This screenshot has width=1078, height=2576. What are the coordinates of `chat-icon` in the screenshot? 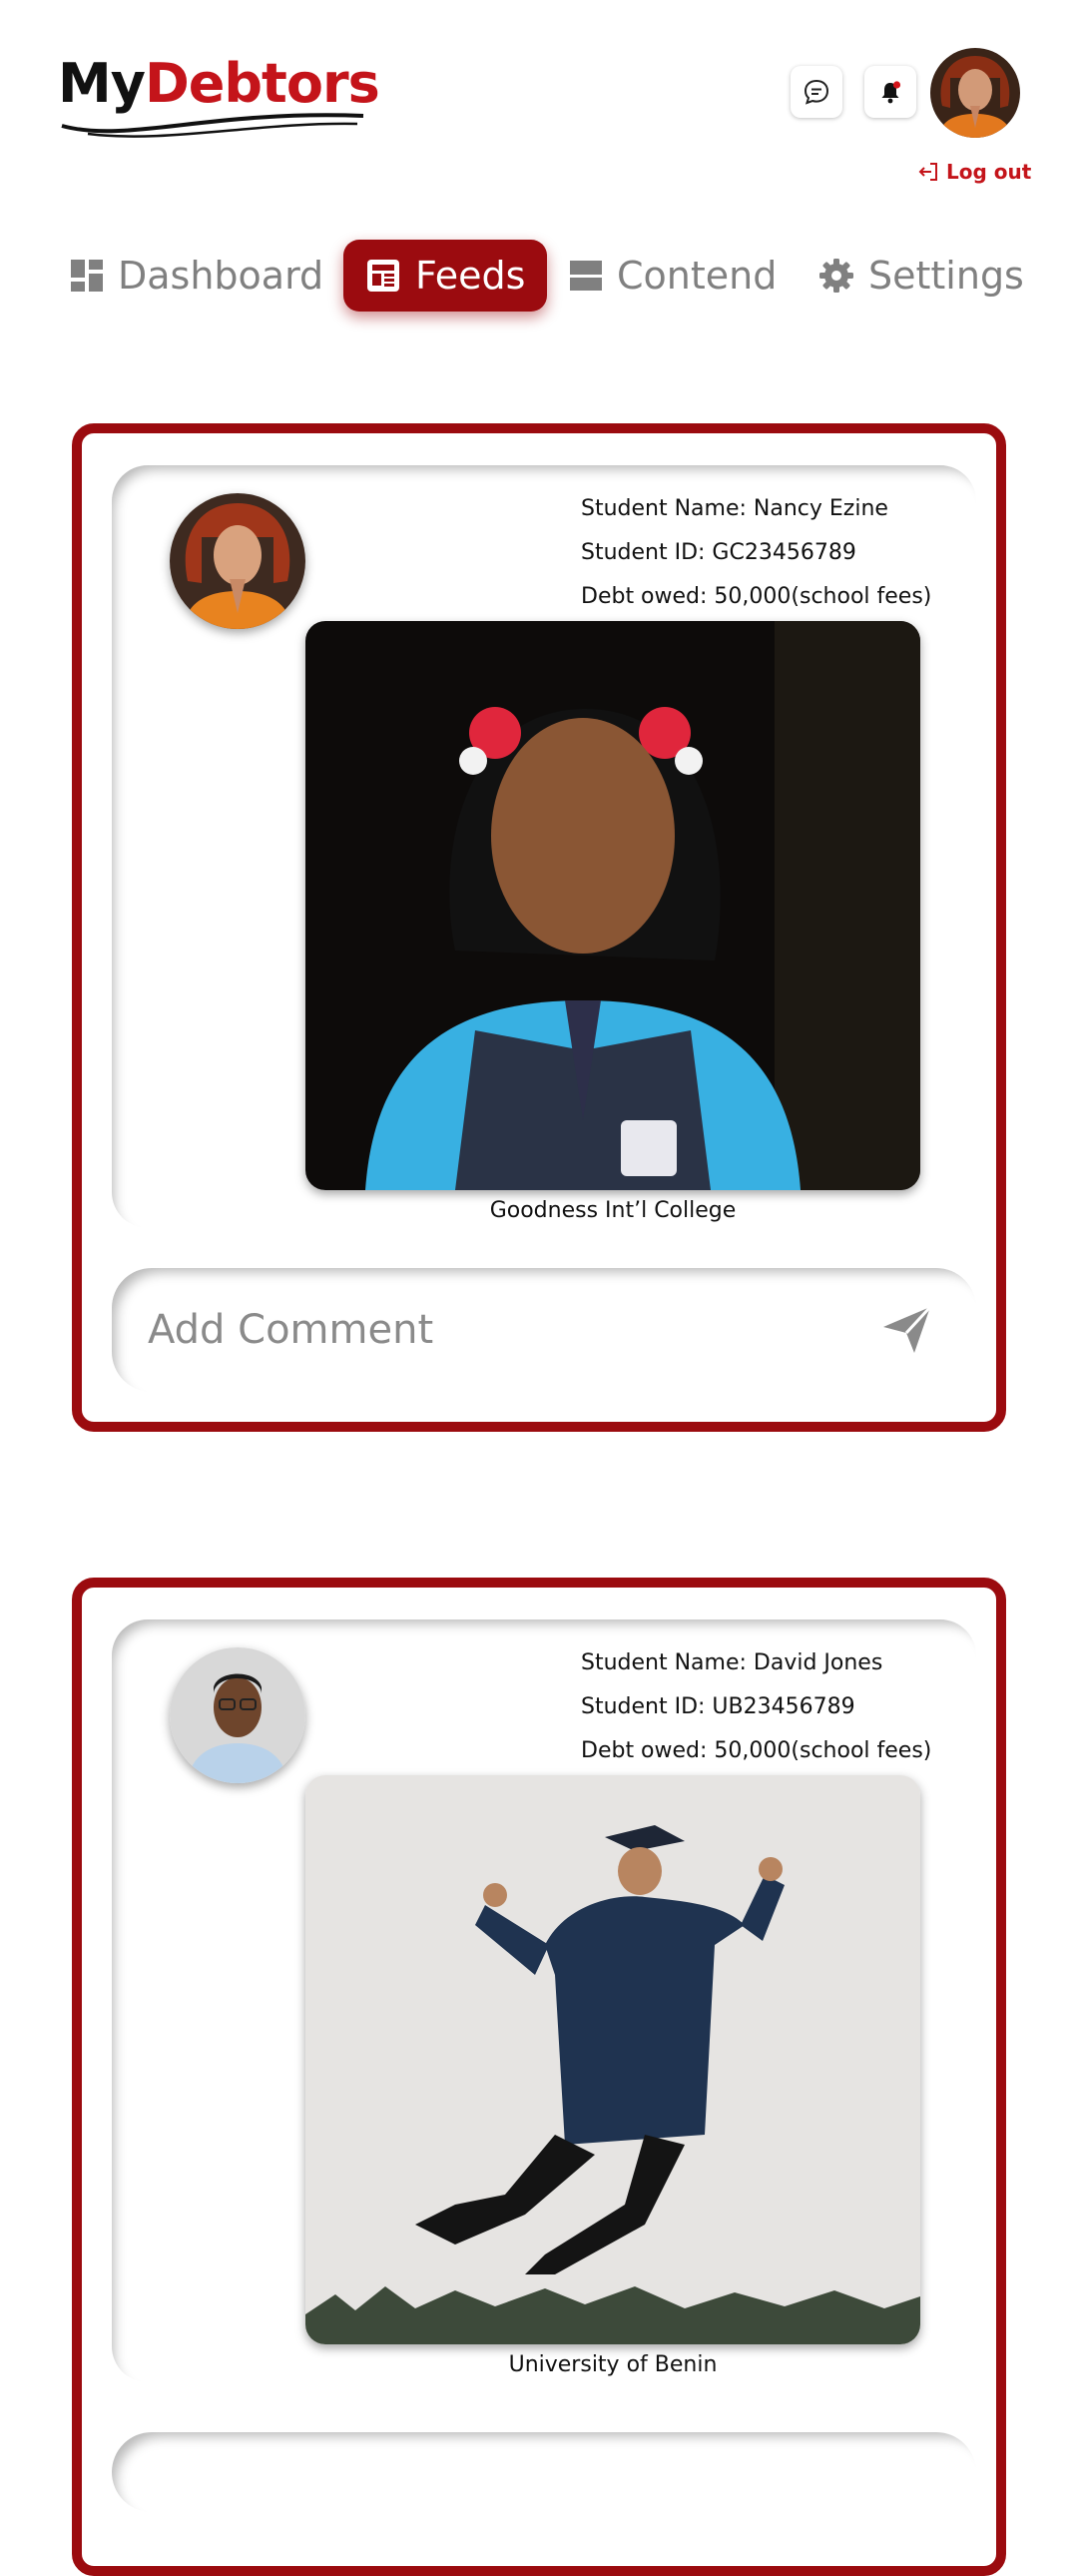 It's located at (816, 92).